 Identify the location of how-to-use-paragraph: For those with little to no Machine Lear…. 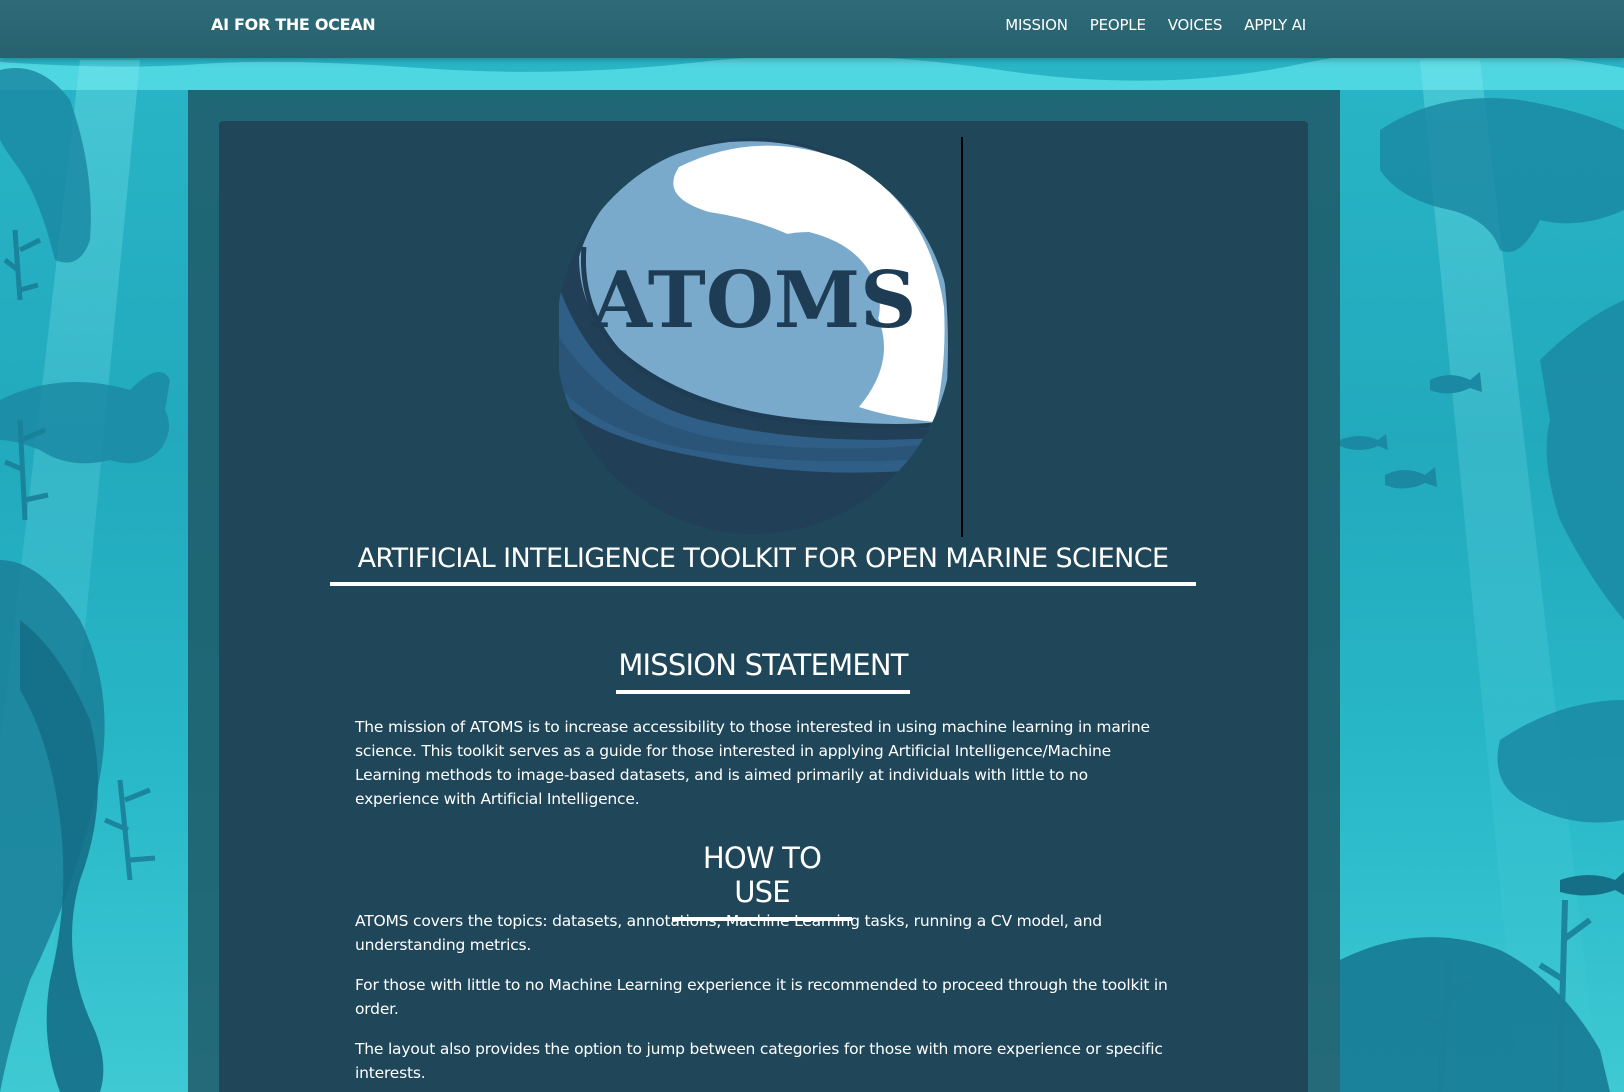
(761, 997).